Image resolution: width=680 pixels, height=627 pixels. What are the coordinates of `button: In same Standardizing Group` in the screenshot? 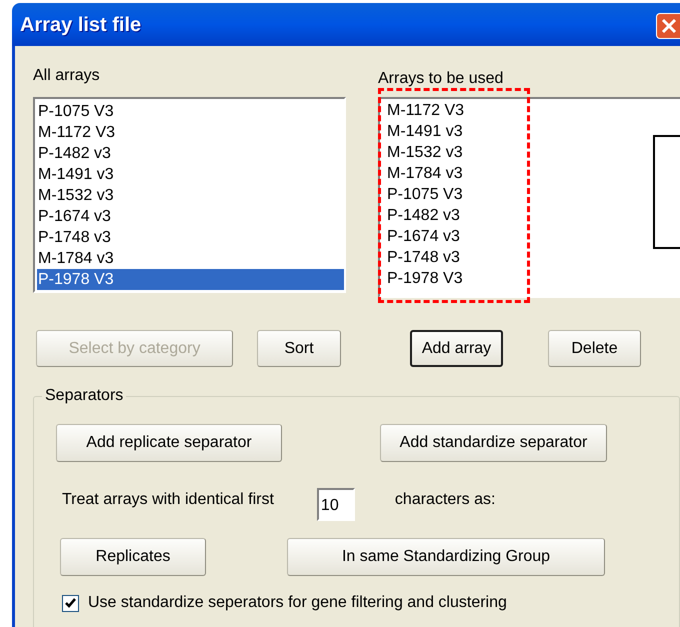 It's located at (446, 557).